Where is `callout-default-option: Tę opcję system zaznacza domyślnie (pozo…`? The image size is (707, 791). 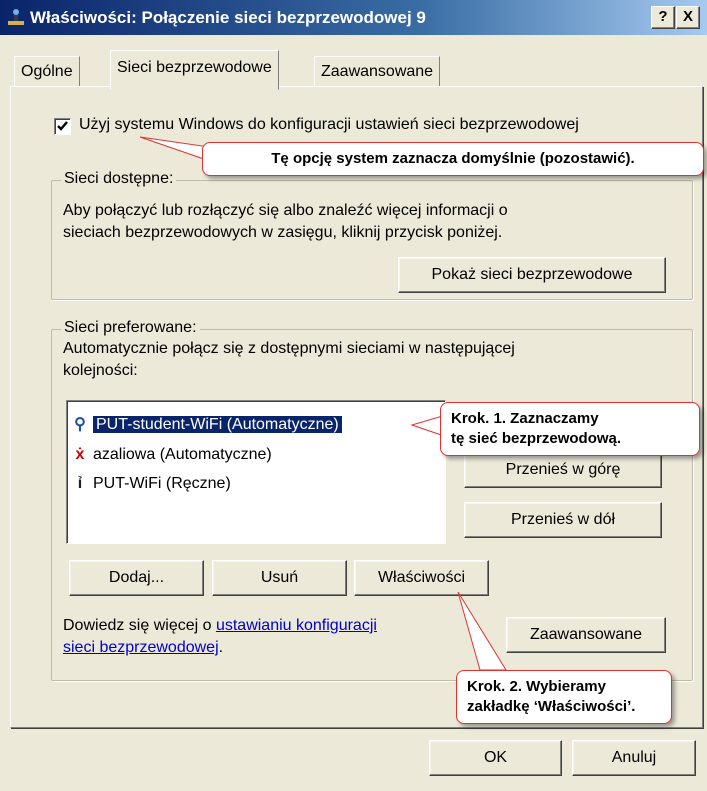 callout-default-option: Tę opcję system zaznacza domyślnie (pozo… is located at coordinates (453, 159).